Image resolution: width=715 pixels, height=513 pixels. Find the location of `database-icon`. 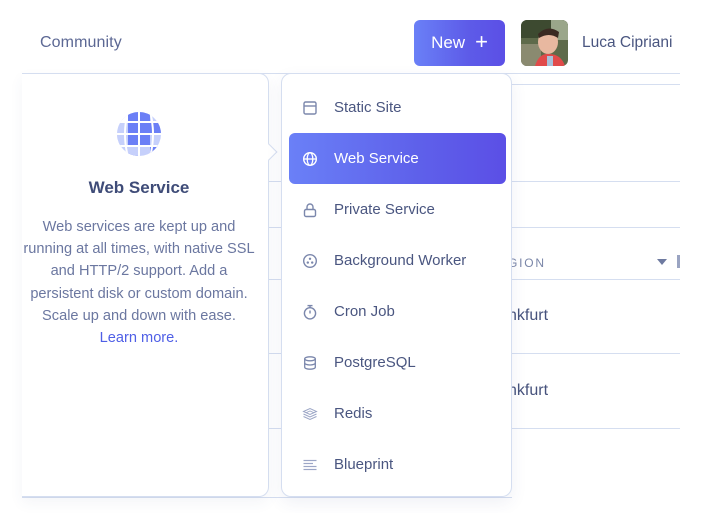

database-icon is located at coordinates (310, 363).